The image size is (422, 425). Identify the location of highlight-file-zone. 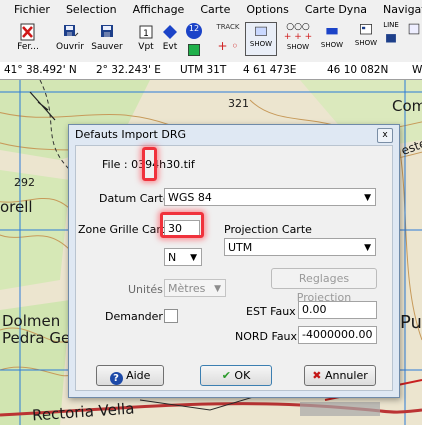
(149, 164).